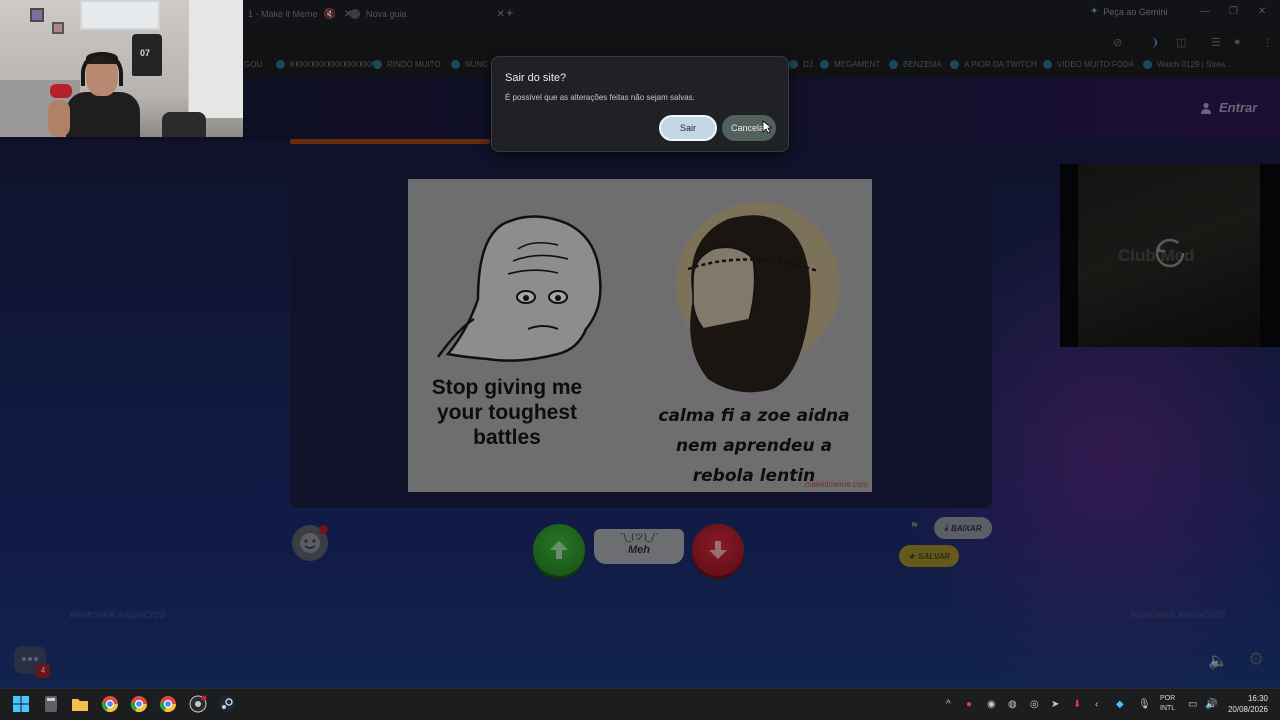 The image size is (1280, 720). I want to click on restore-icon: ❐, so click(1233, 11).